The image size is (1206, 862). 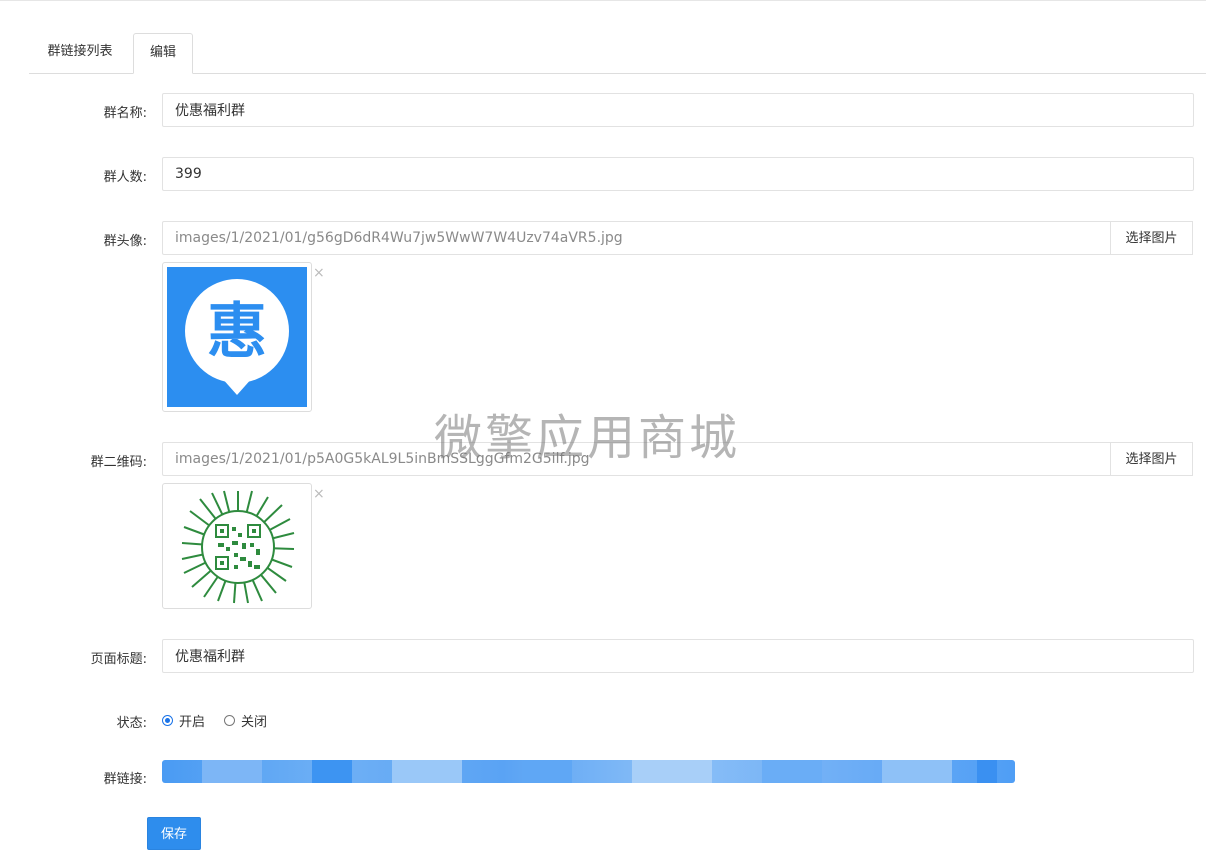 What do you see at coordinates (1151, 238) in the screenshot?
I see `avatar-select-image-button: 选择图片` at bounding box center [1151, 238].